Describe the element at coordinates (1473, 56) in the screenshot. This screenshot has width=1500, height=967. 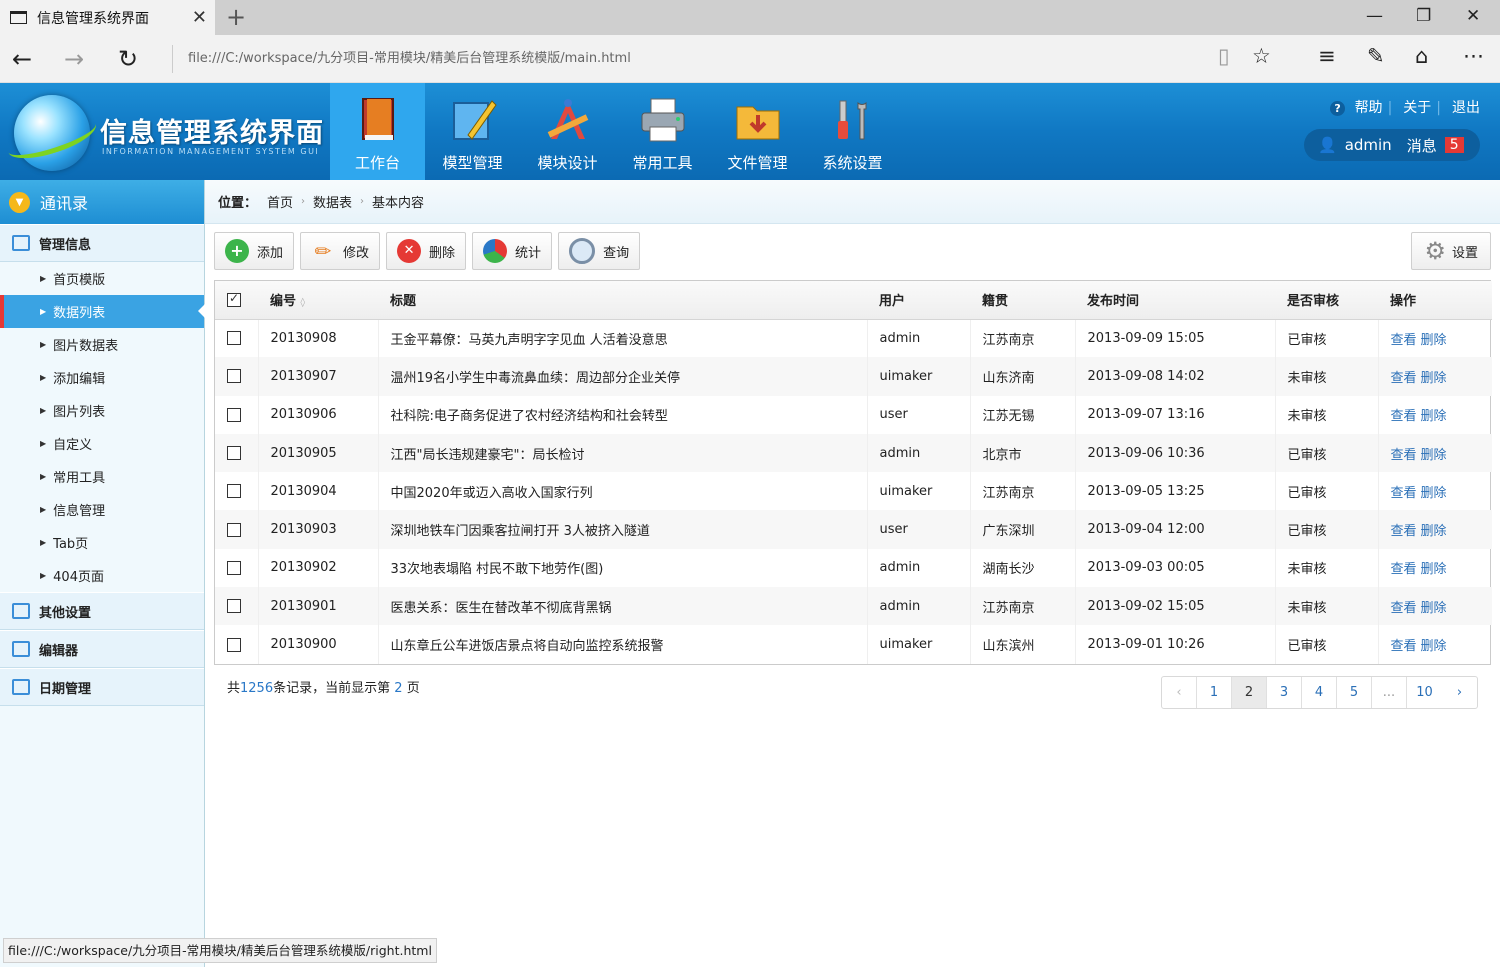
I see `more-icon: ⋯` at that location.